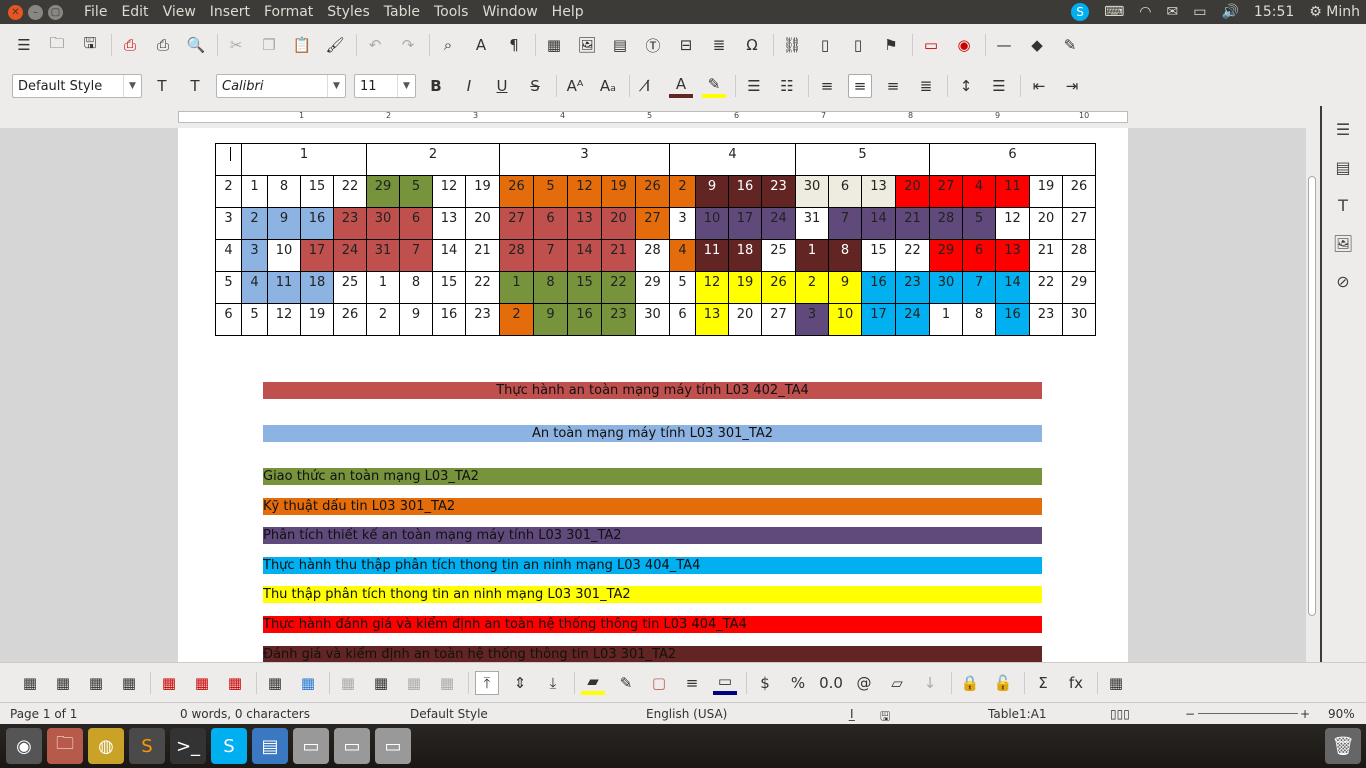 Image resolution: width=1366 pixels, height=768 pixels. What do you see at coordinates (1173, 12) in the screenshot?
I see `mail-icon: ✉` at bounding box center [1173, 12].